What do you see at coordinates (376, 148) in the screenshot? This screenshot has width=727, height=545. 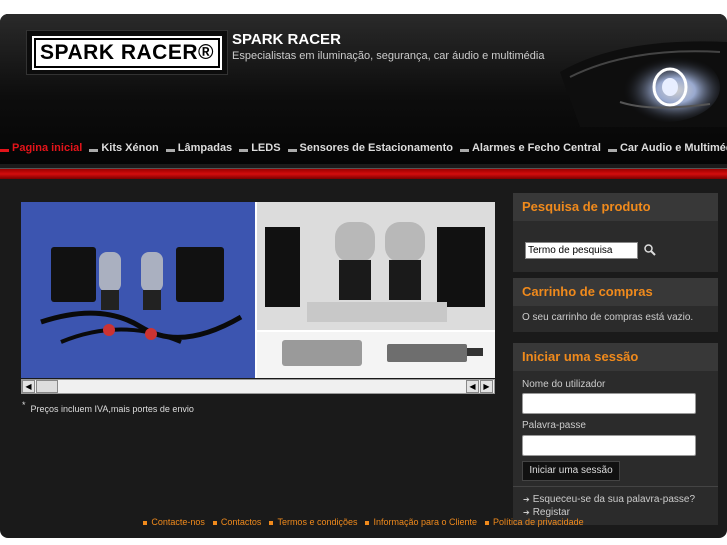 I see `nav-item-label: Sensores de Estacionamento` at bounding box center [376, 148].